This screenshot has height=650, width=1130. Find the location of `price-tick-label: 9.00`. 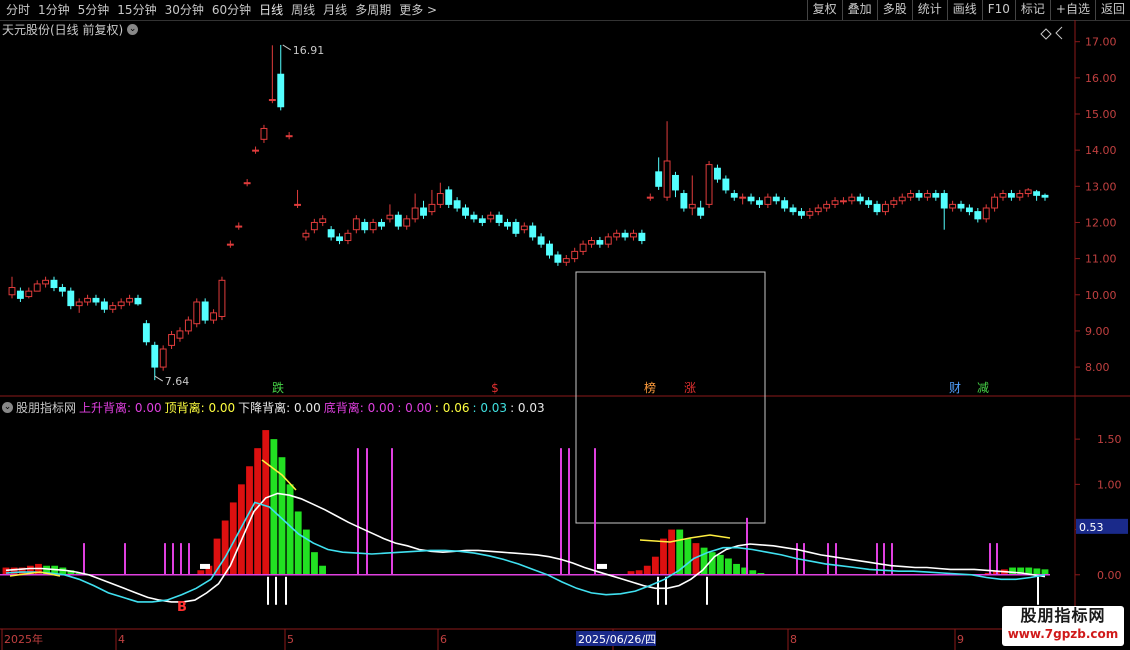

price-tick-label: 9.00 is located at coordinates (1097, 331).